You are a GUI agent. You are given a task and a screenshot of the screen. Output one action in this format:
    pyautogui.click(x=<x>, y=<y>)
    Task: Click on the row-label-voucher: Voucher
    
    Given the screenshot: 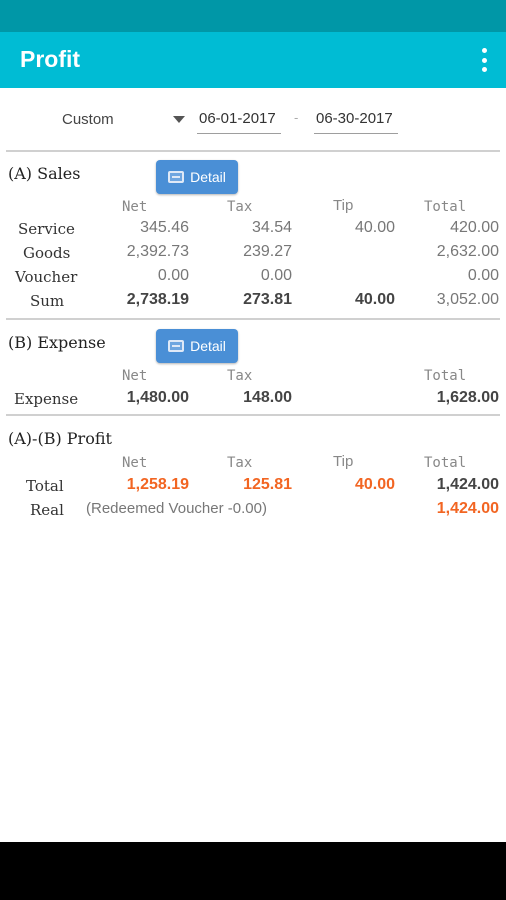 What is the action you would take?
    pyautogui.click(x=46, y=277)
    